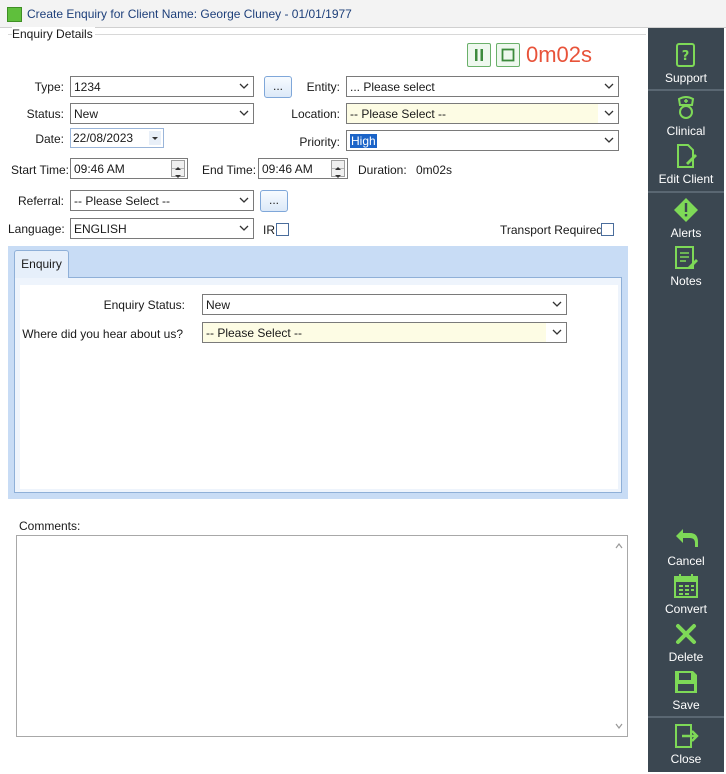 This screenshot has width=726, height=774. I want to click on enquiry-status-select: New, so click(384, 304).